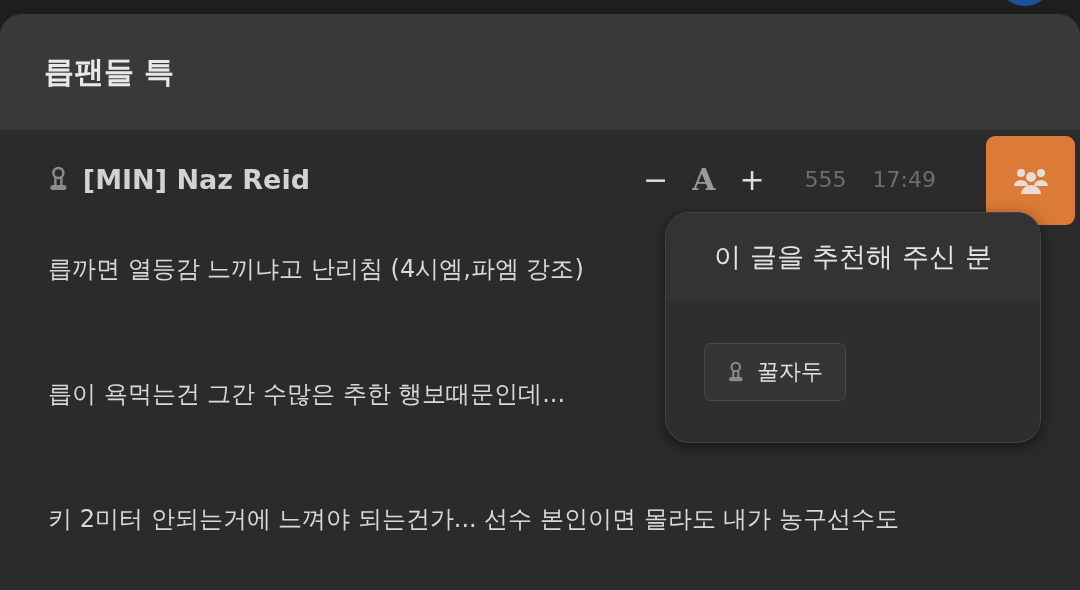 This screenshot has height=590, width=1080. What do you see at coordinates (752, 179) in the screenshot?
I see `increase-font-button: +` at bounding box center [752, 179].